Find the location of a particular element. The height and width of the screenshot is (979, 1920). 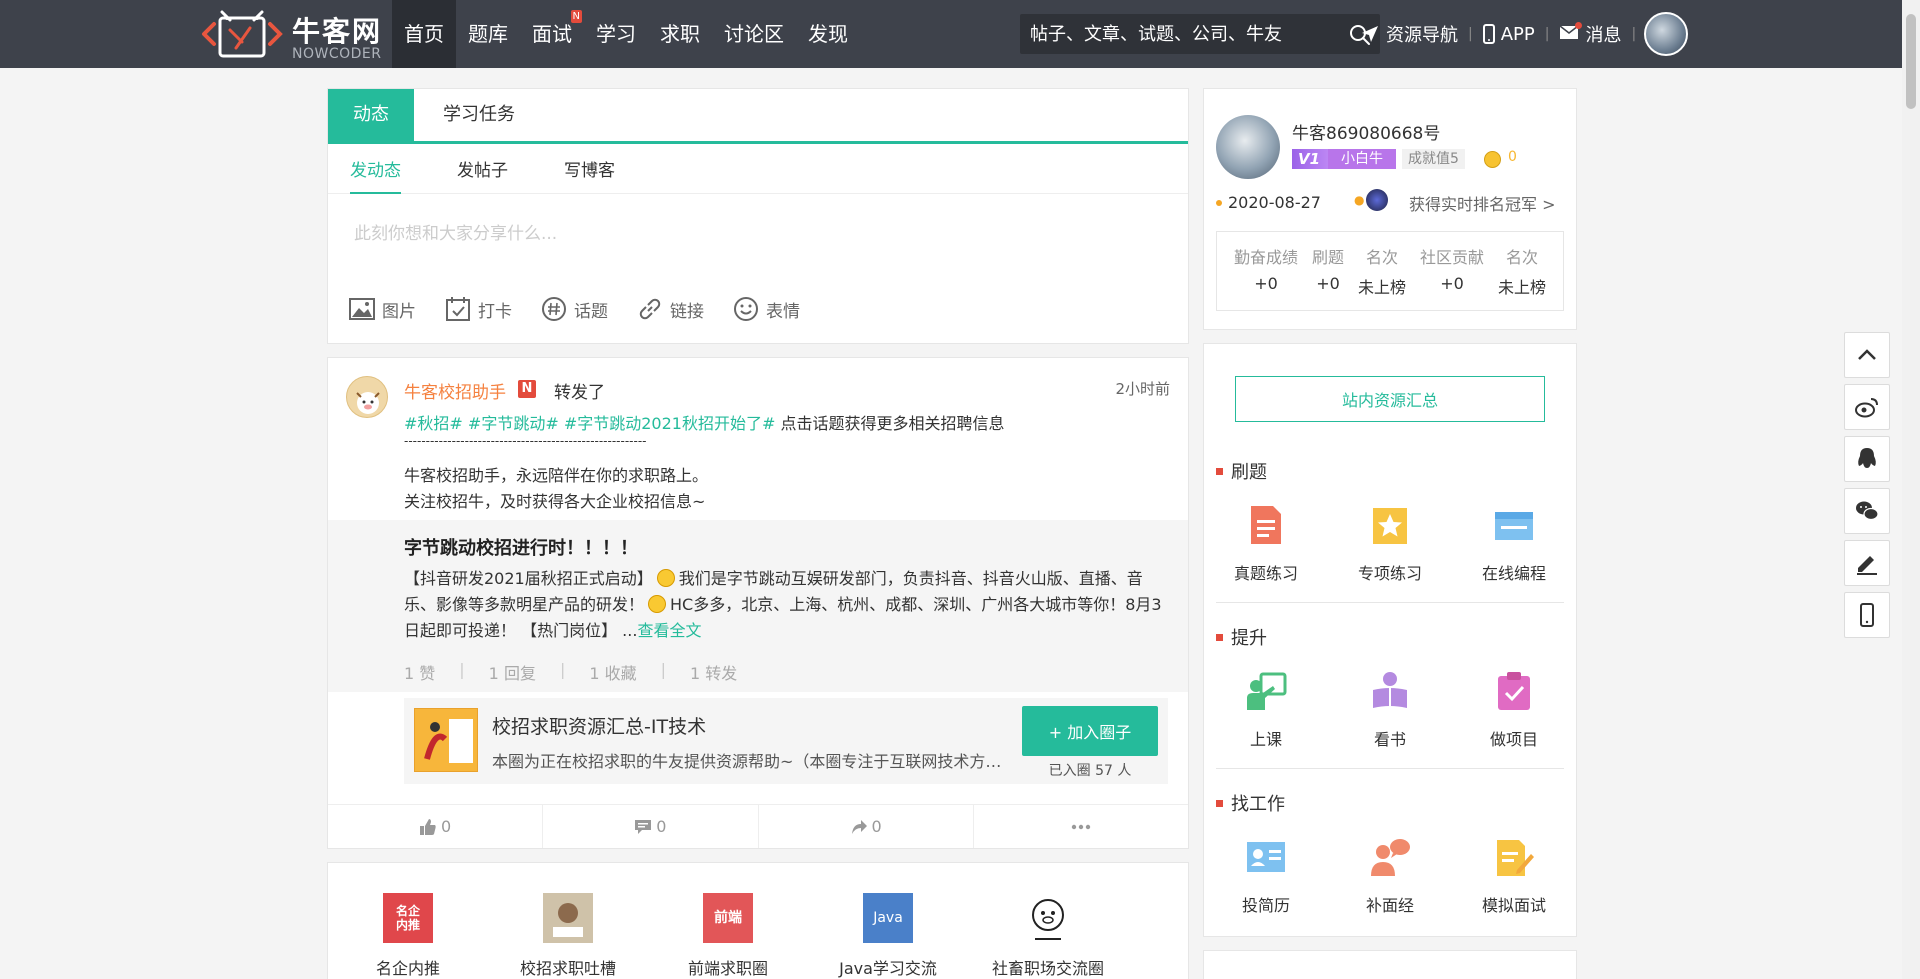

new-badge: N is located at coordinates (576, 16).